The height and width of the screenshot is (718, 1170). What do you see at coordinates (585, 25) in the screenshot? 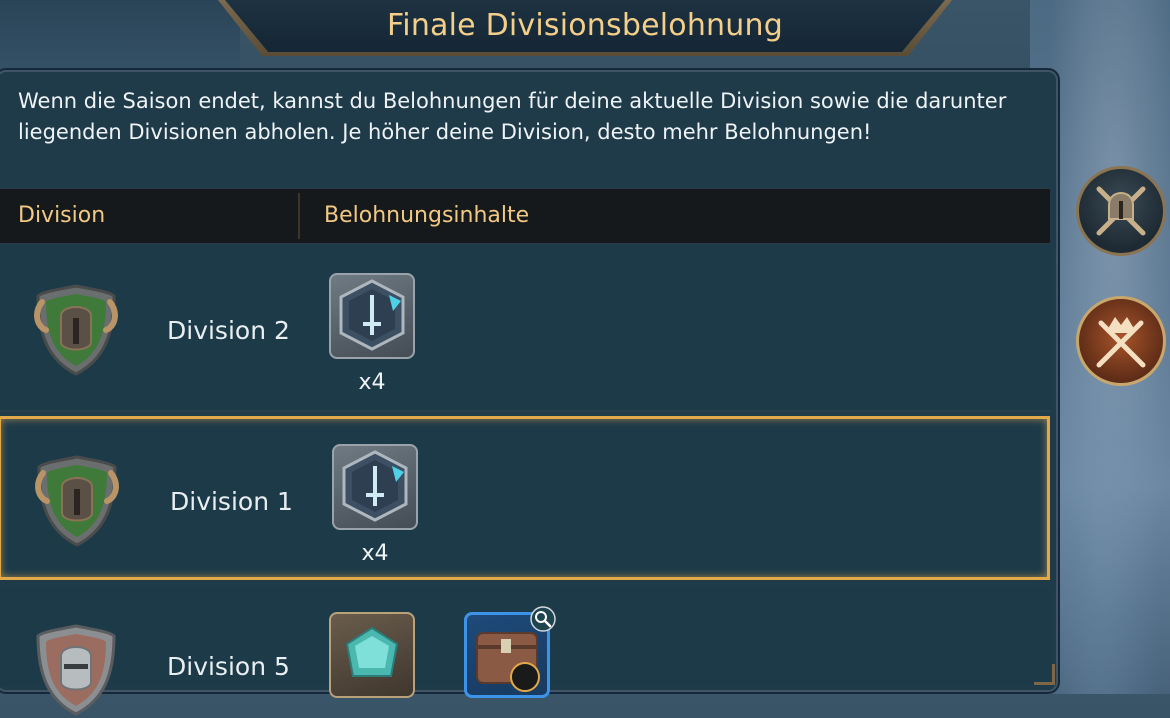
I see `page-title: Finale Divisionsbelohnung` at bounding box center [585, 25].